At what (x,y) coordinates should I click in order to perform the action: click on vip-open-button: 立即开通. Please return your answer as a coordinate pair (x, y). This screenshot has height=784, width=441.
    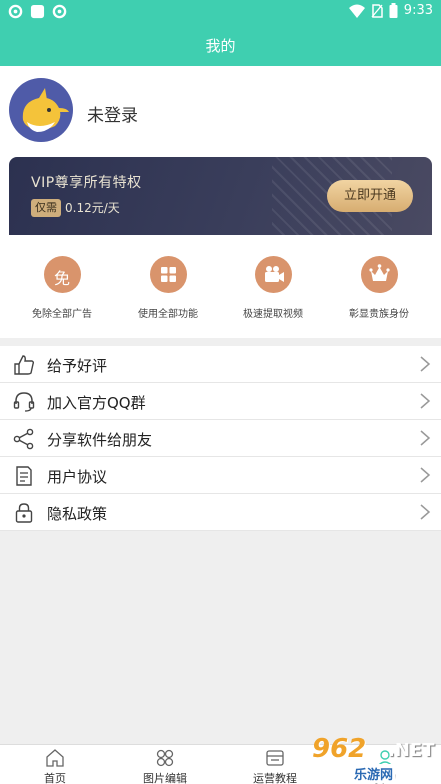
    Looking at the image, I should click on (370, 196).